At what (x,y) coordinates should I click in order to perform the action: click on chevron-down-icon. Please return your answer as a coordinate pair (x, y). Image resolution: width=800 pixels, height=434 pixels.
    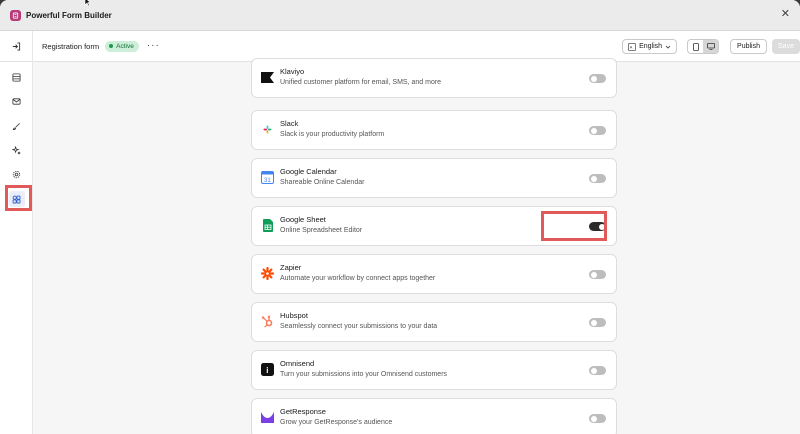
    Looking at the image, I should click on (668, 47).